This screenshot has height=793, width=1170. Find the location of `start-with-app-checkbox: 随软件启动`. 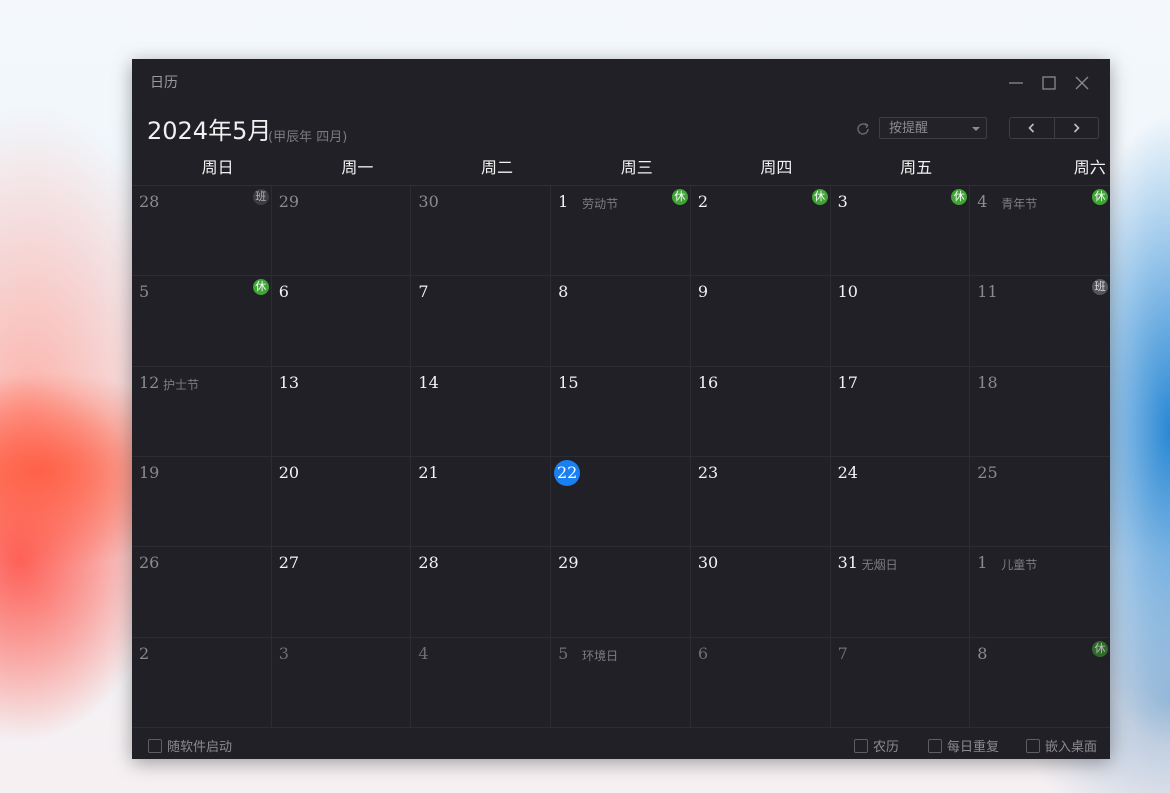

start-with-app-checkbox: 随软件启动 is located at coordinates (190, 745).